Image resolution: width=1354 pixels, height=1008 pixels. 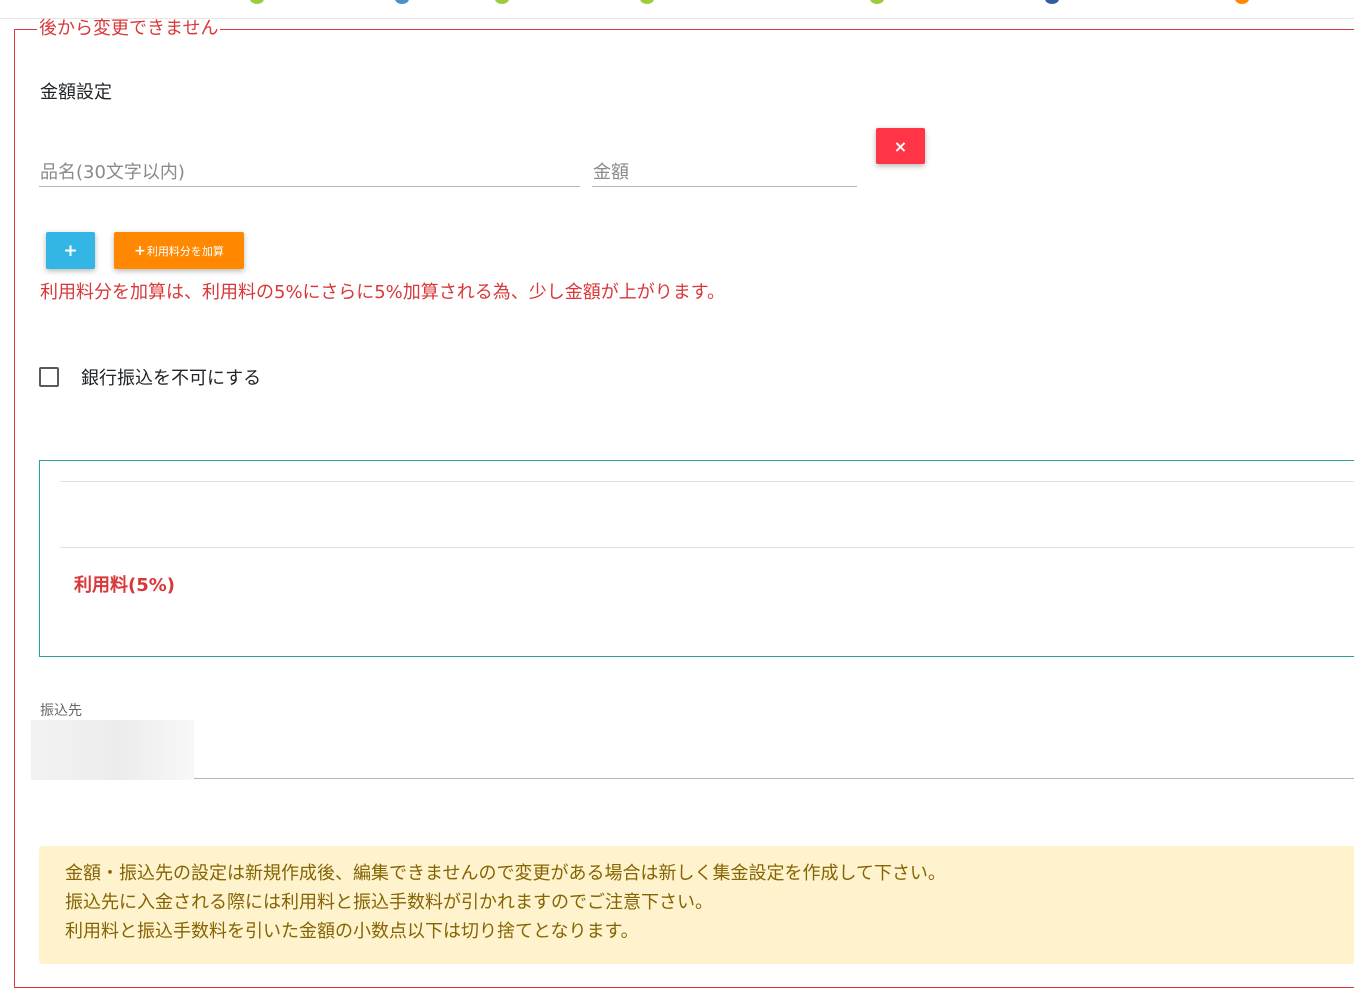 I want to click on add-fee-button-label: 利用料分を加算, so click(x=185, y=251).